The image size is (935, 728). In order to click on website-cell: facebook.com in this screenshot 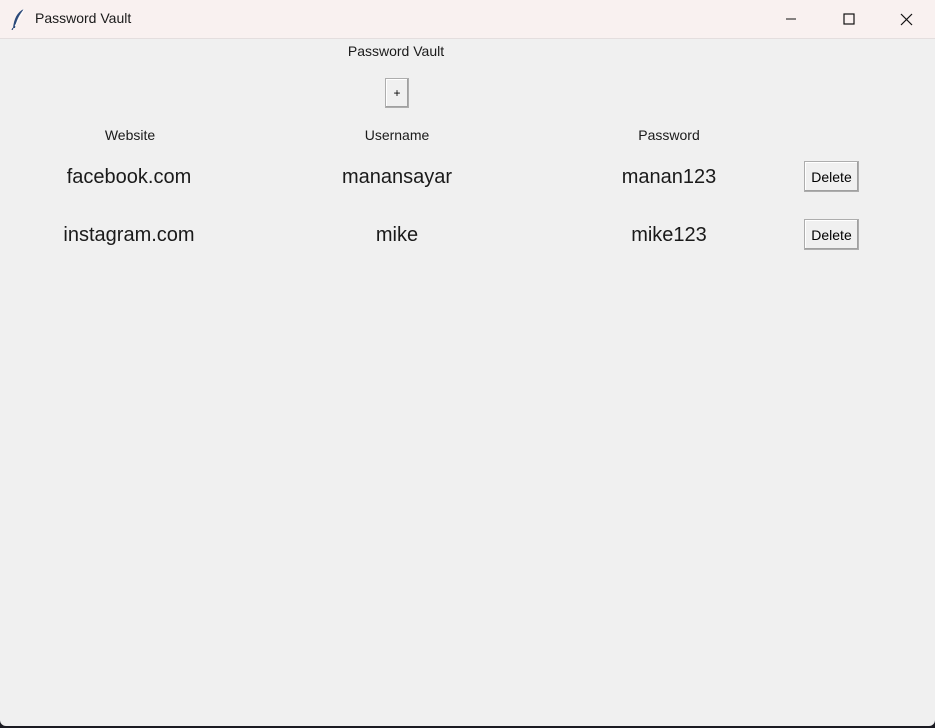, I will do `click(129, 177)`.